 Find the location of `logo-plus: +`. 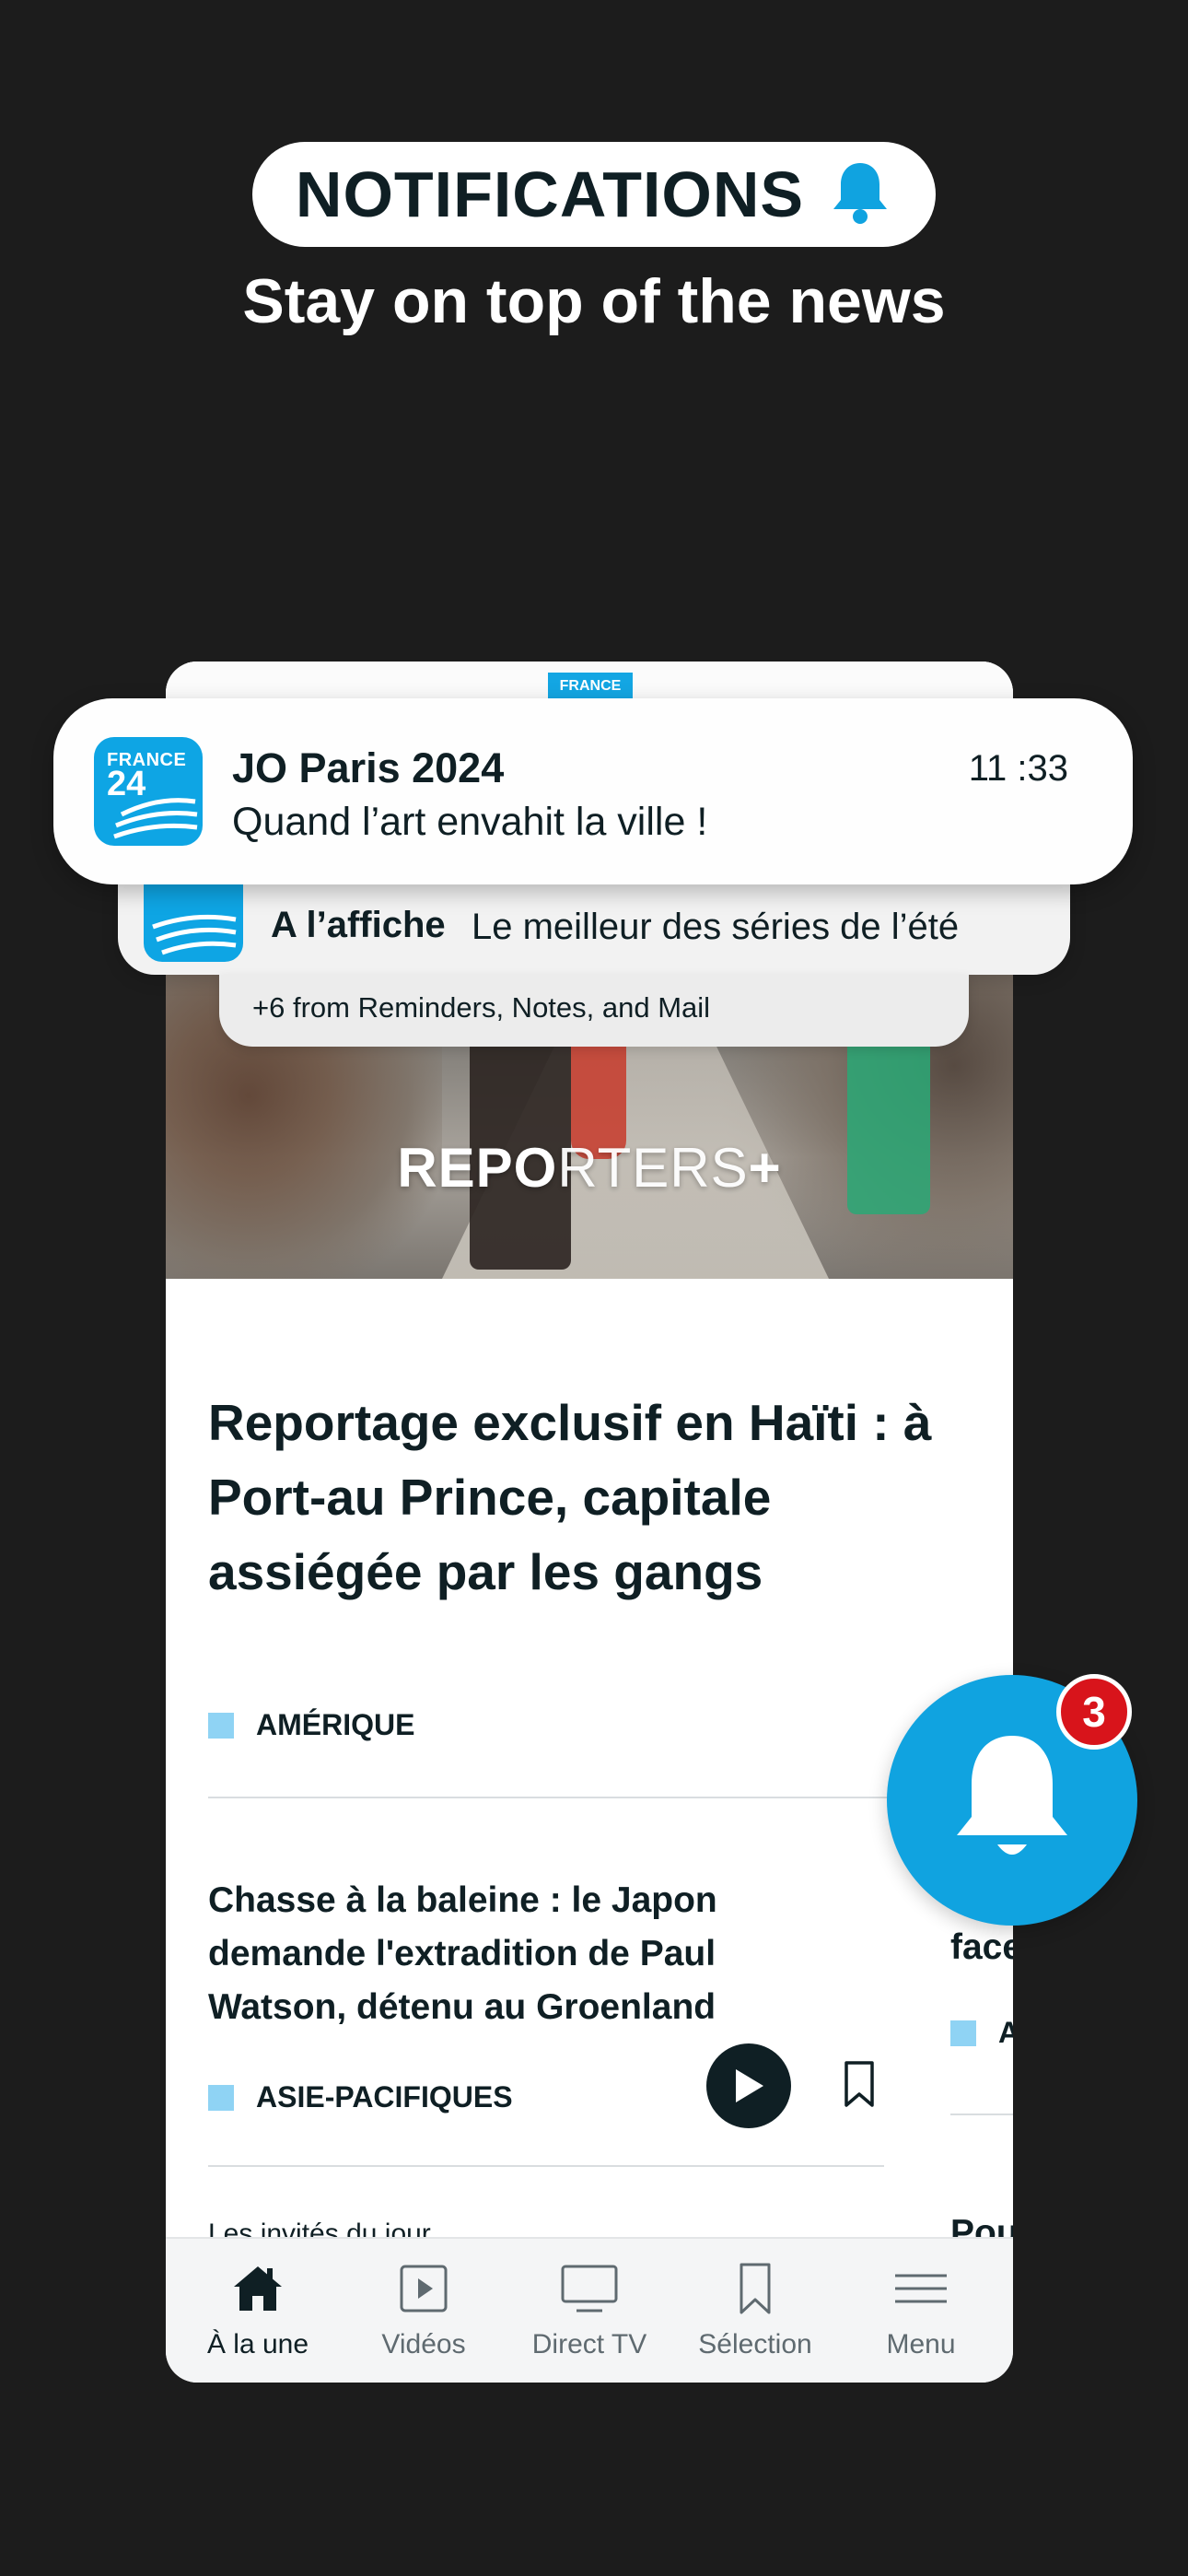

logo-plus: + is located at coordinates (765, 1168).